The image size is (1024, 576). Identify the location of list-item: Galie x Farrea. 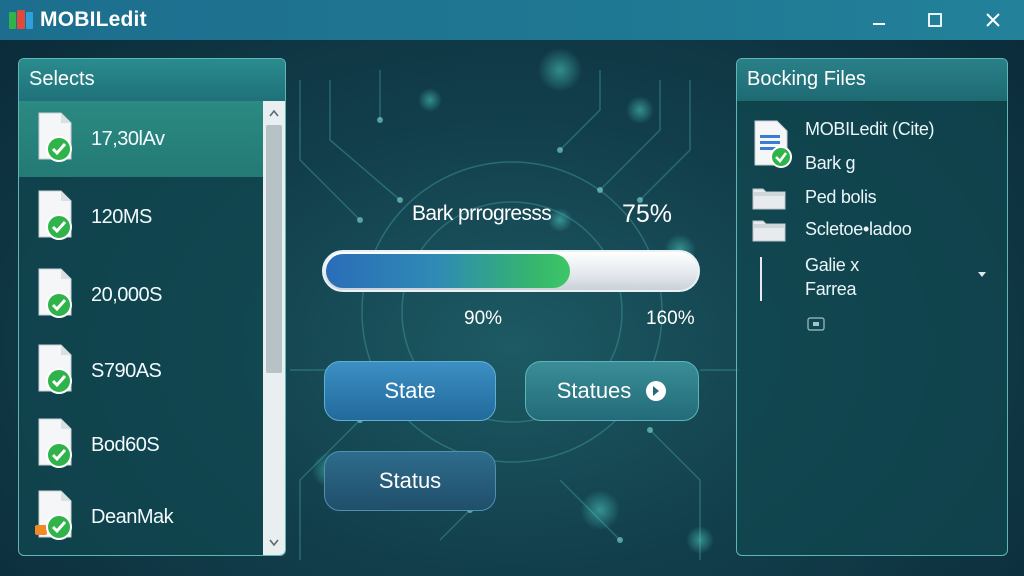
(872, 278).